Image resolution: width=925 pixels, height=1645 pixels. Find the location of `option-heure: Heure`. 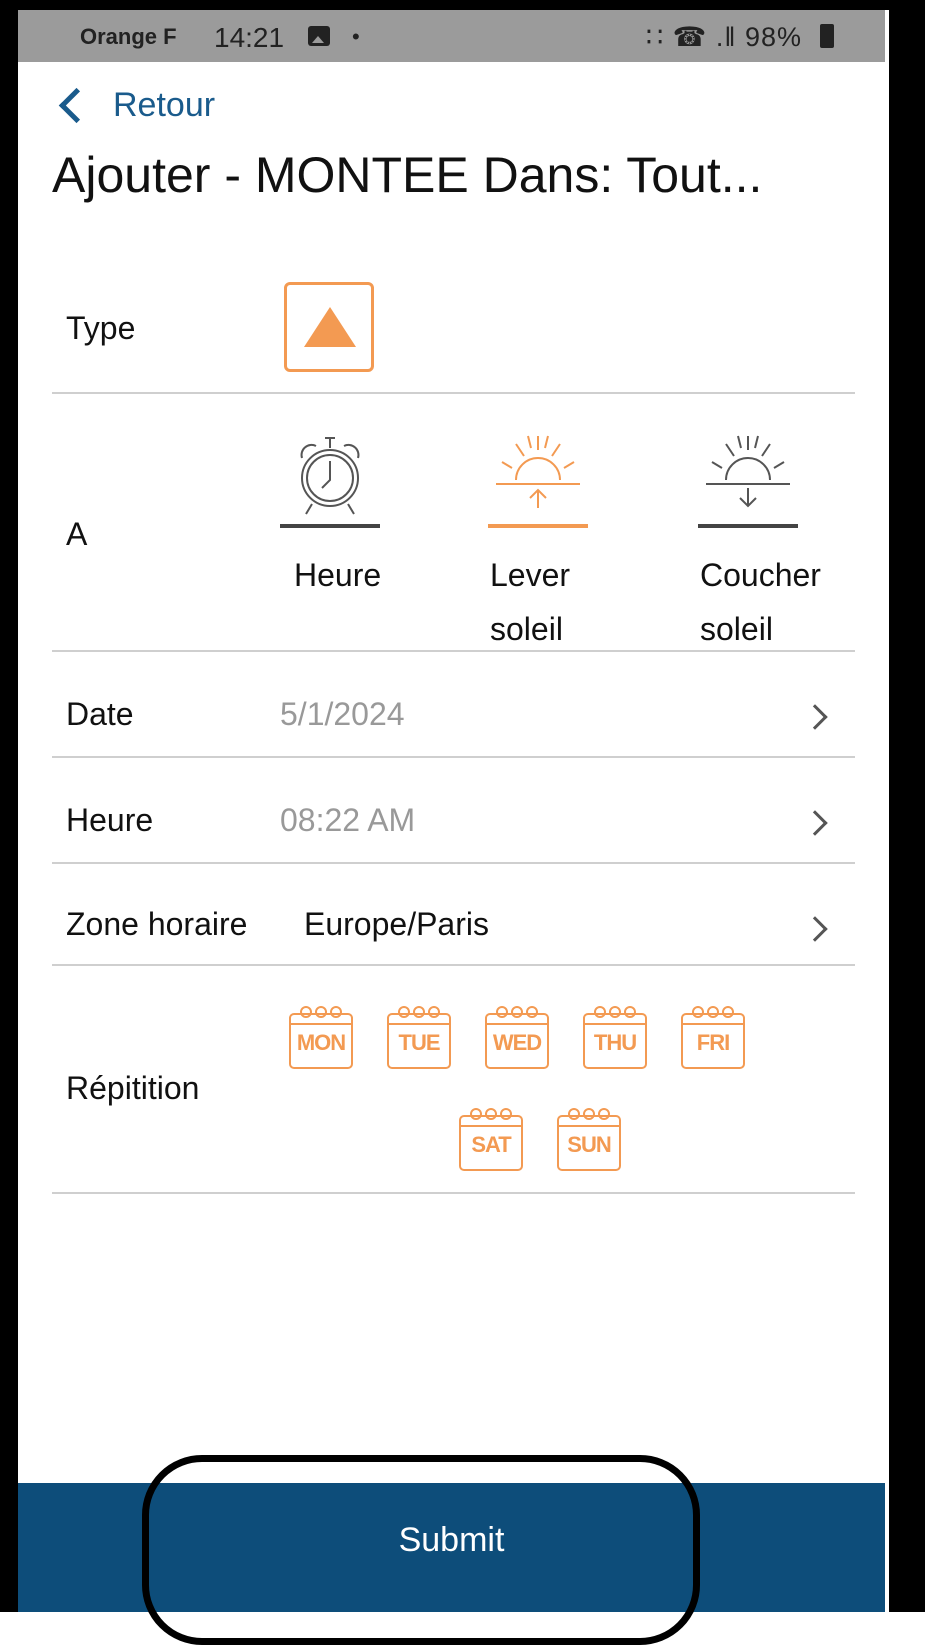

option-heure: Heure is located at coordinates (345, 510).